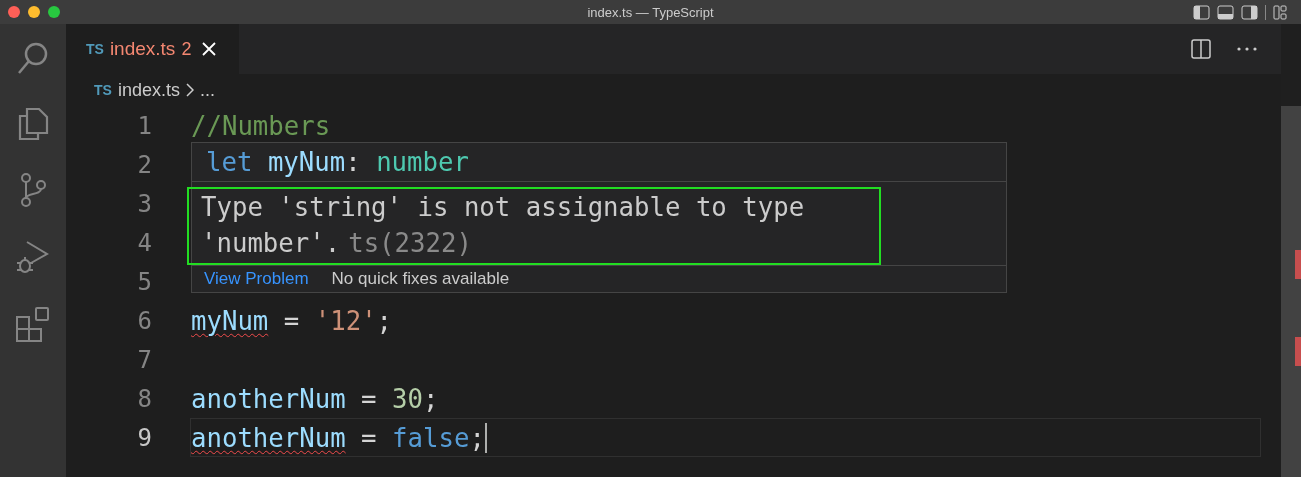  What do you see at coordinates (209, 49) in the screenshot?
I see `close-icon` at bounding box center [209, 49].